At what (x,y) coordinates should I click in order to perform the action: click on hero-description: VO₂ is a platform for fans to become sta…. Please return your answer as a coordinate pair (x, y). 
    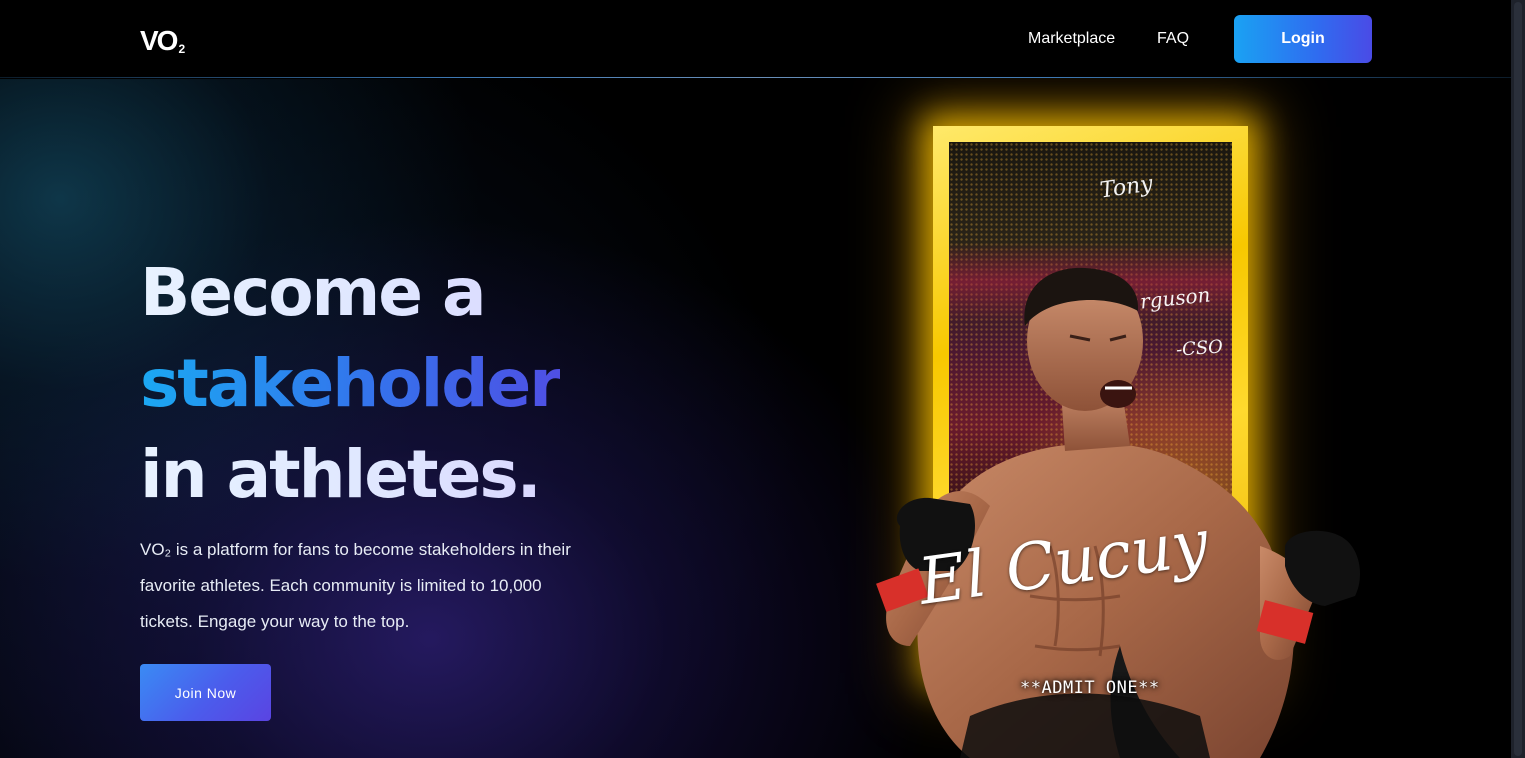
    Looking at the image, I should click on (355, 585).